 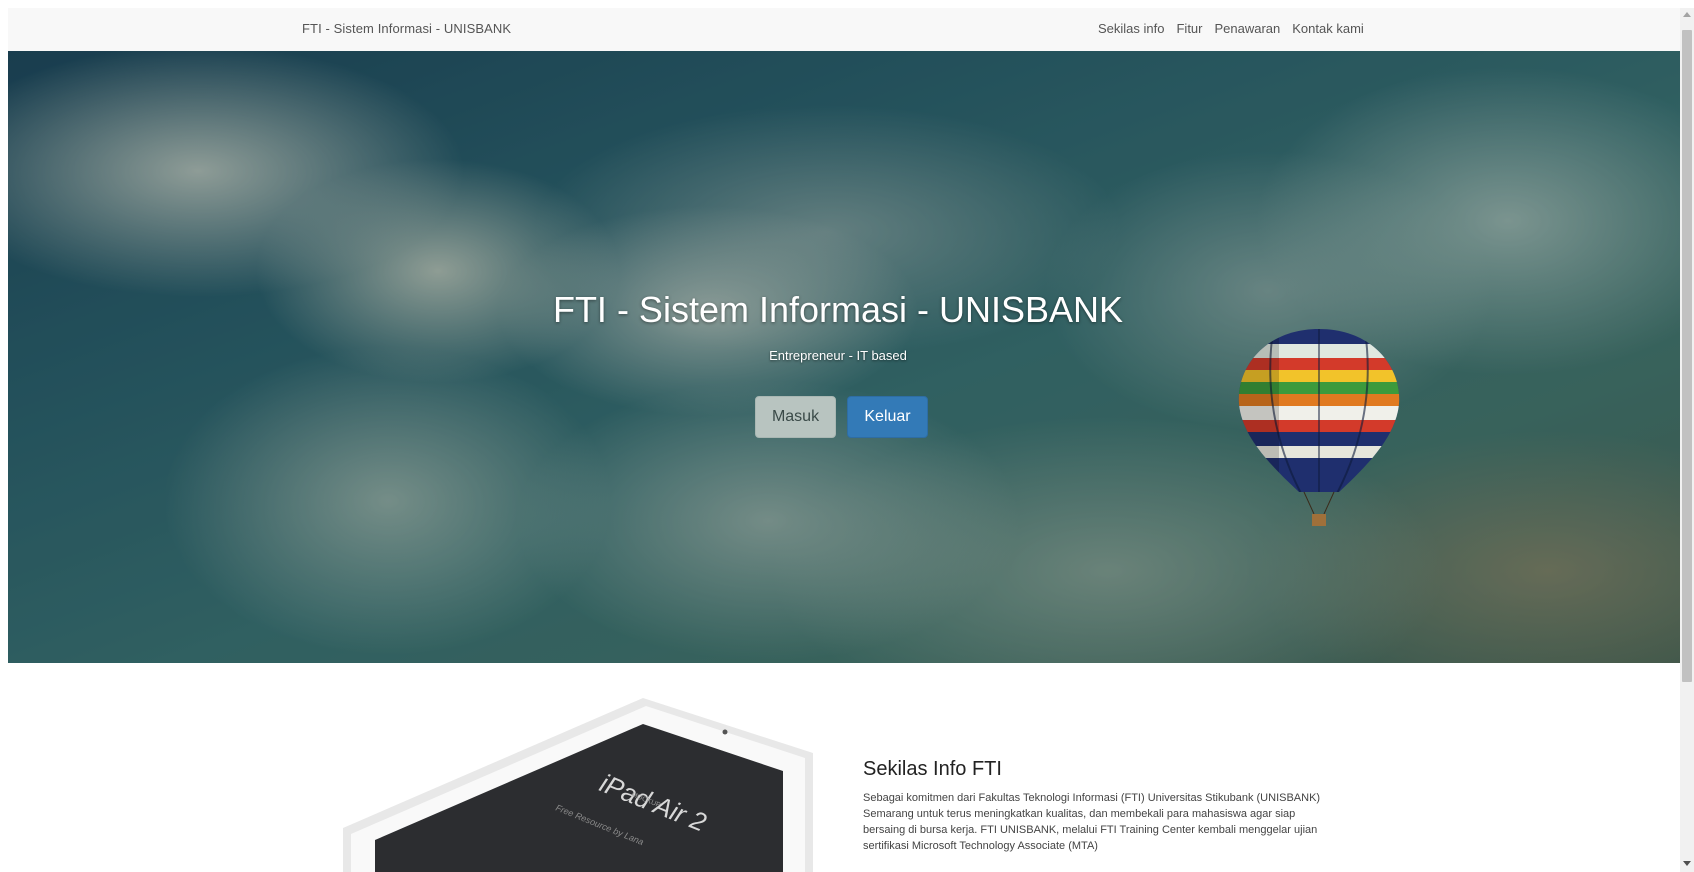 What do you see at coordinates (795, 417) in the screenshot?
I see `masuk-button: Masuk` at bounding box center [795, 417].